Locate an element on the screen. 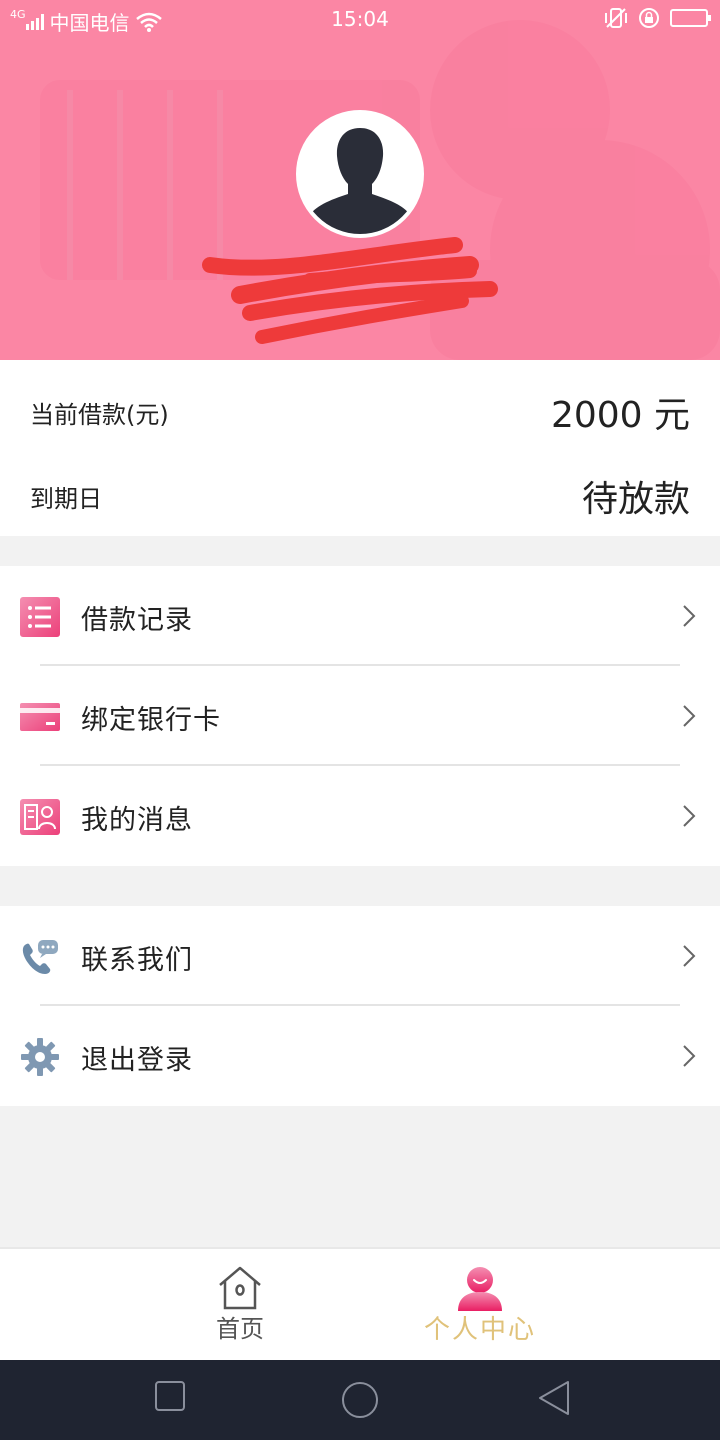  home-icon is located at coordinates (240, 1288).